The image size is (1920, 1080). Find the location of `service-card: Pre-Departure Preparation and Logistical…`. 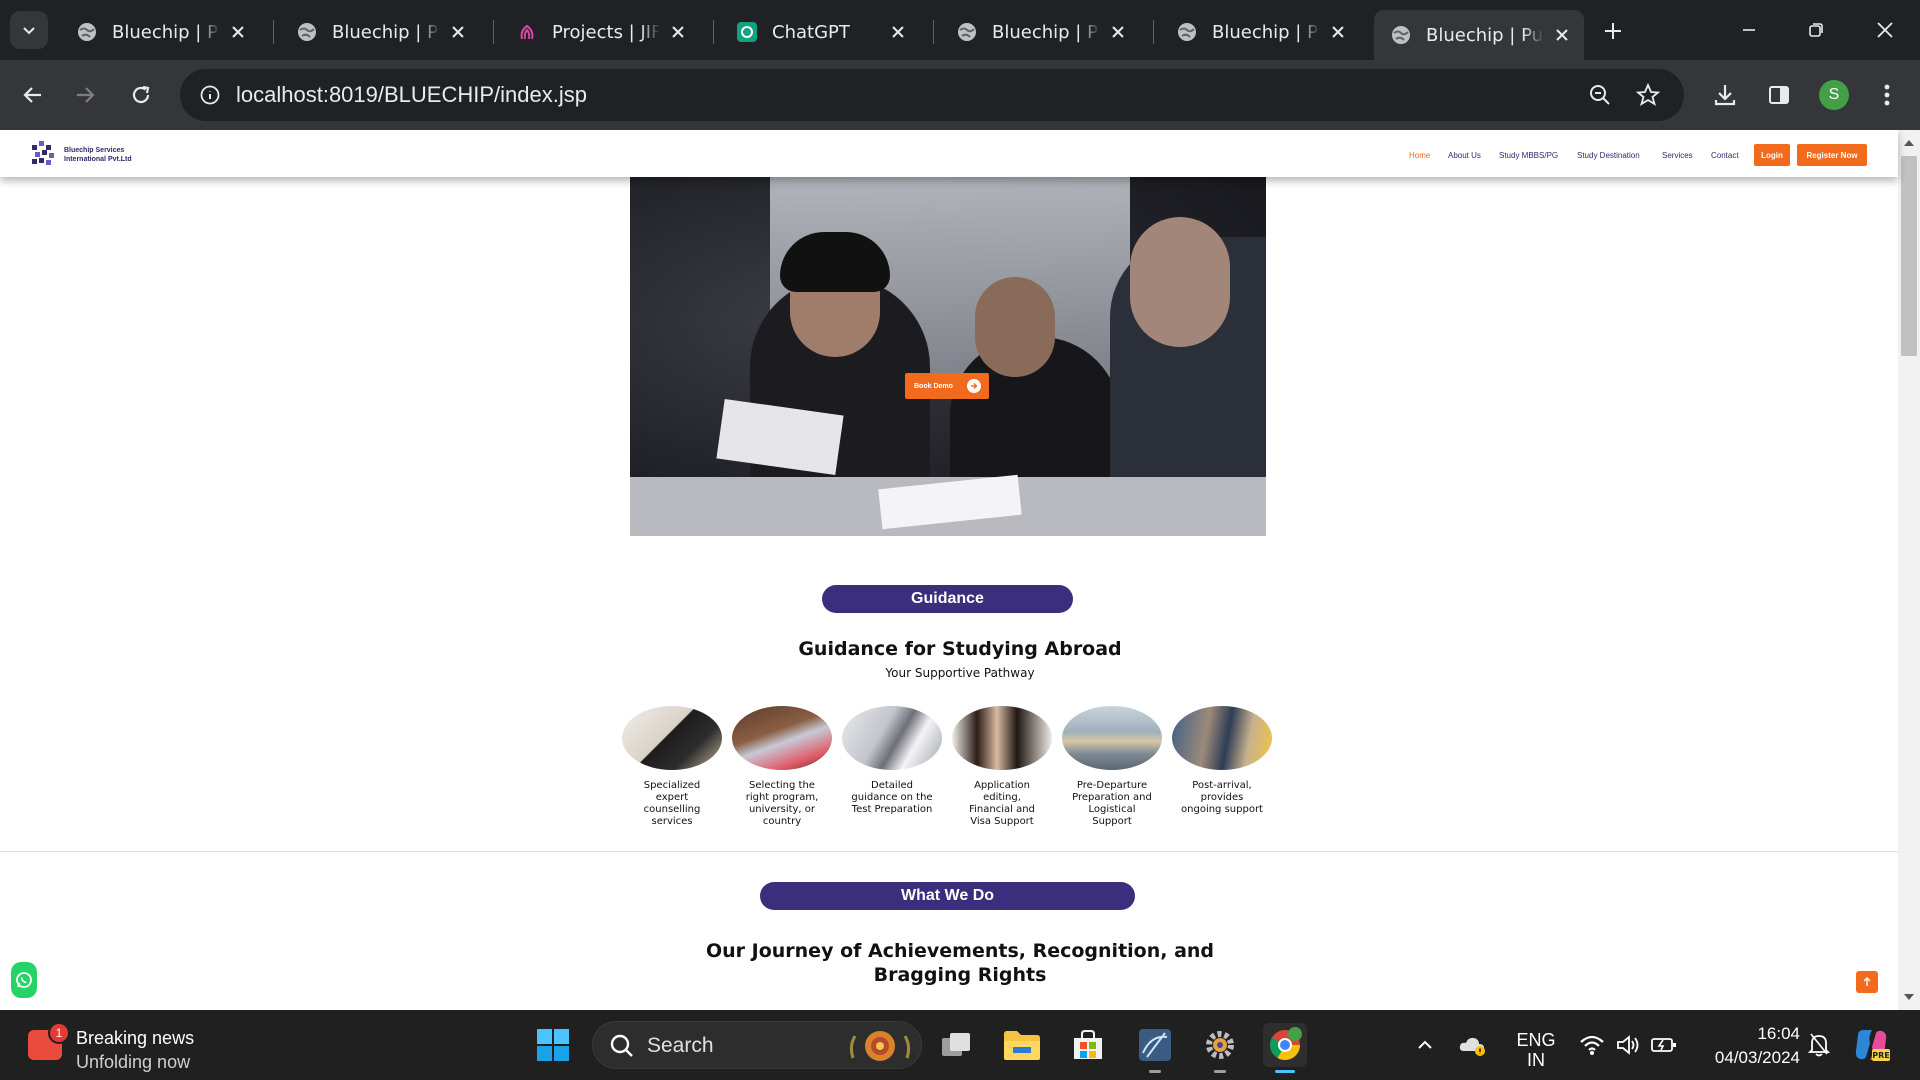

service-card: Pre-Departure Preparation and Logistical… is located at coordinates (1112, 767).